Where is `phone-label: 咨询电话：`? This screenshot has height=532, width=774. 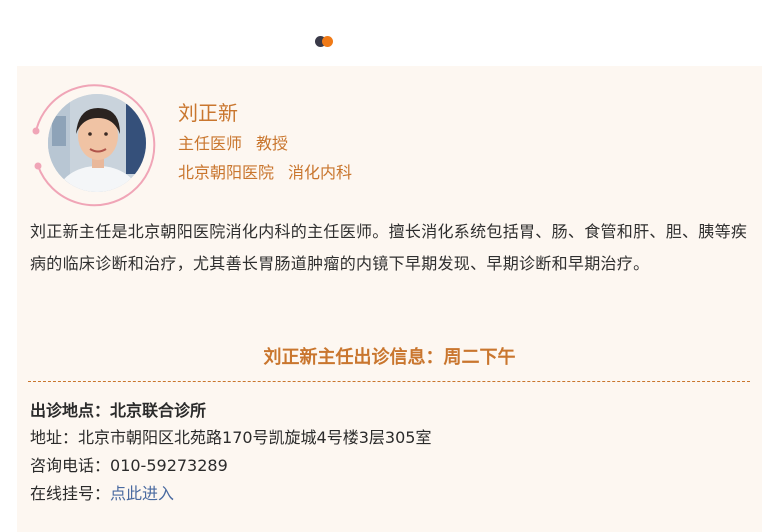
phone-label: 咨询电话： is located at coordinates (70, 465).